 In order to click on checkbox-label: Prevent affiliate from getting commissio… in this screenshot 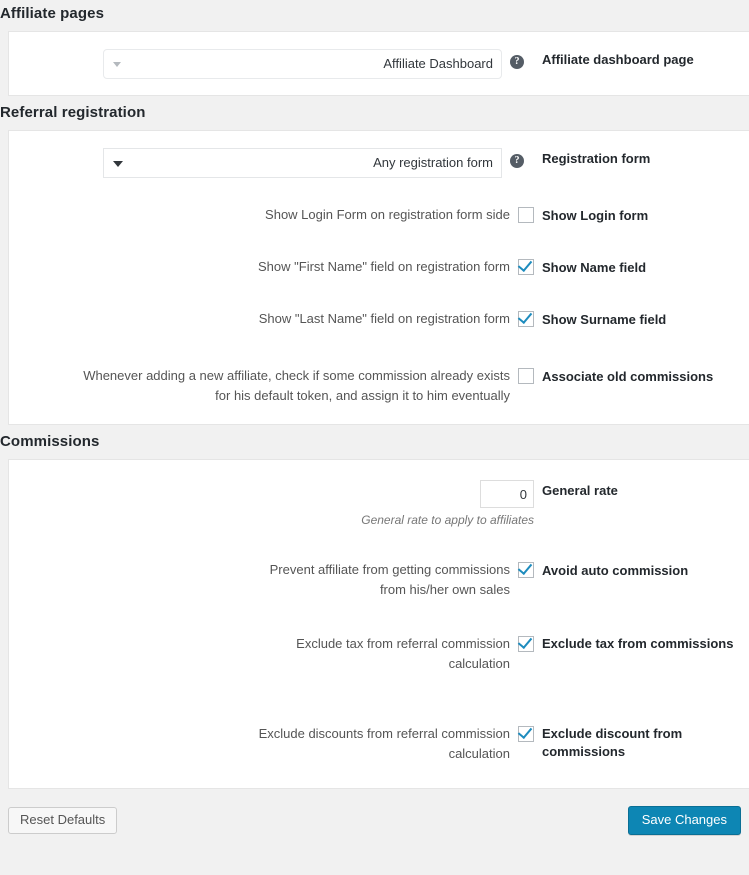, I will do `click(389, 579)`.